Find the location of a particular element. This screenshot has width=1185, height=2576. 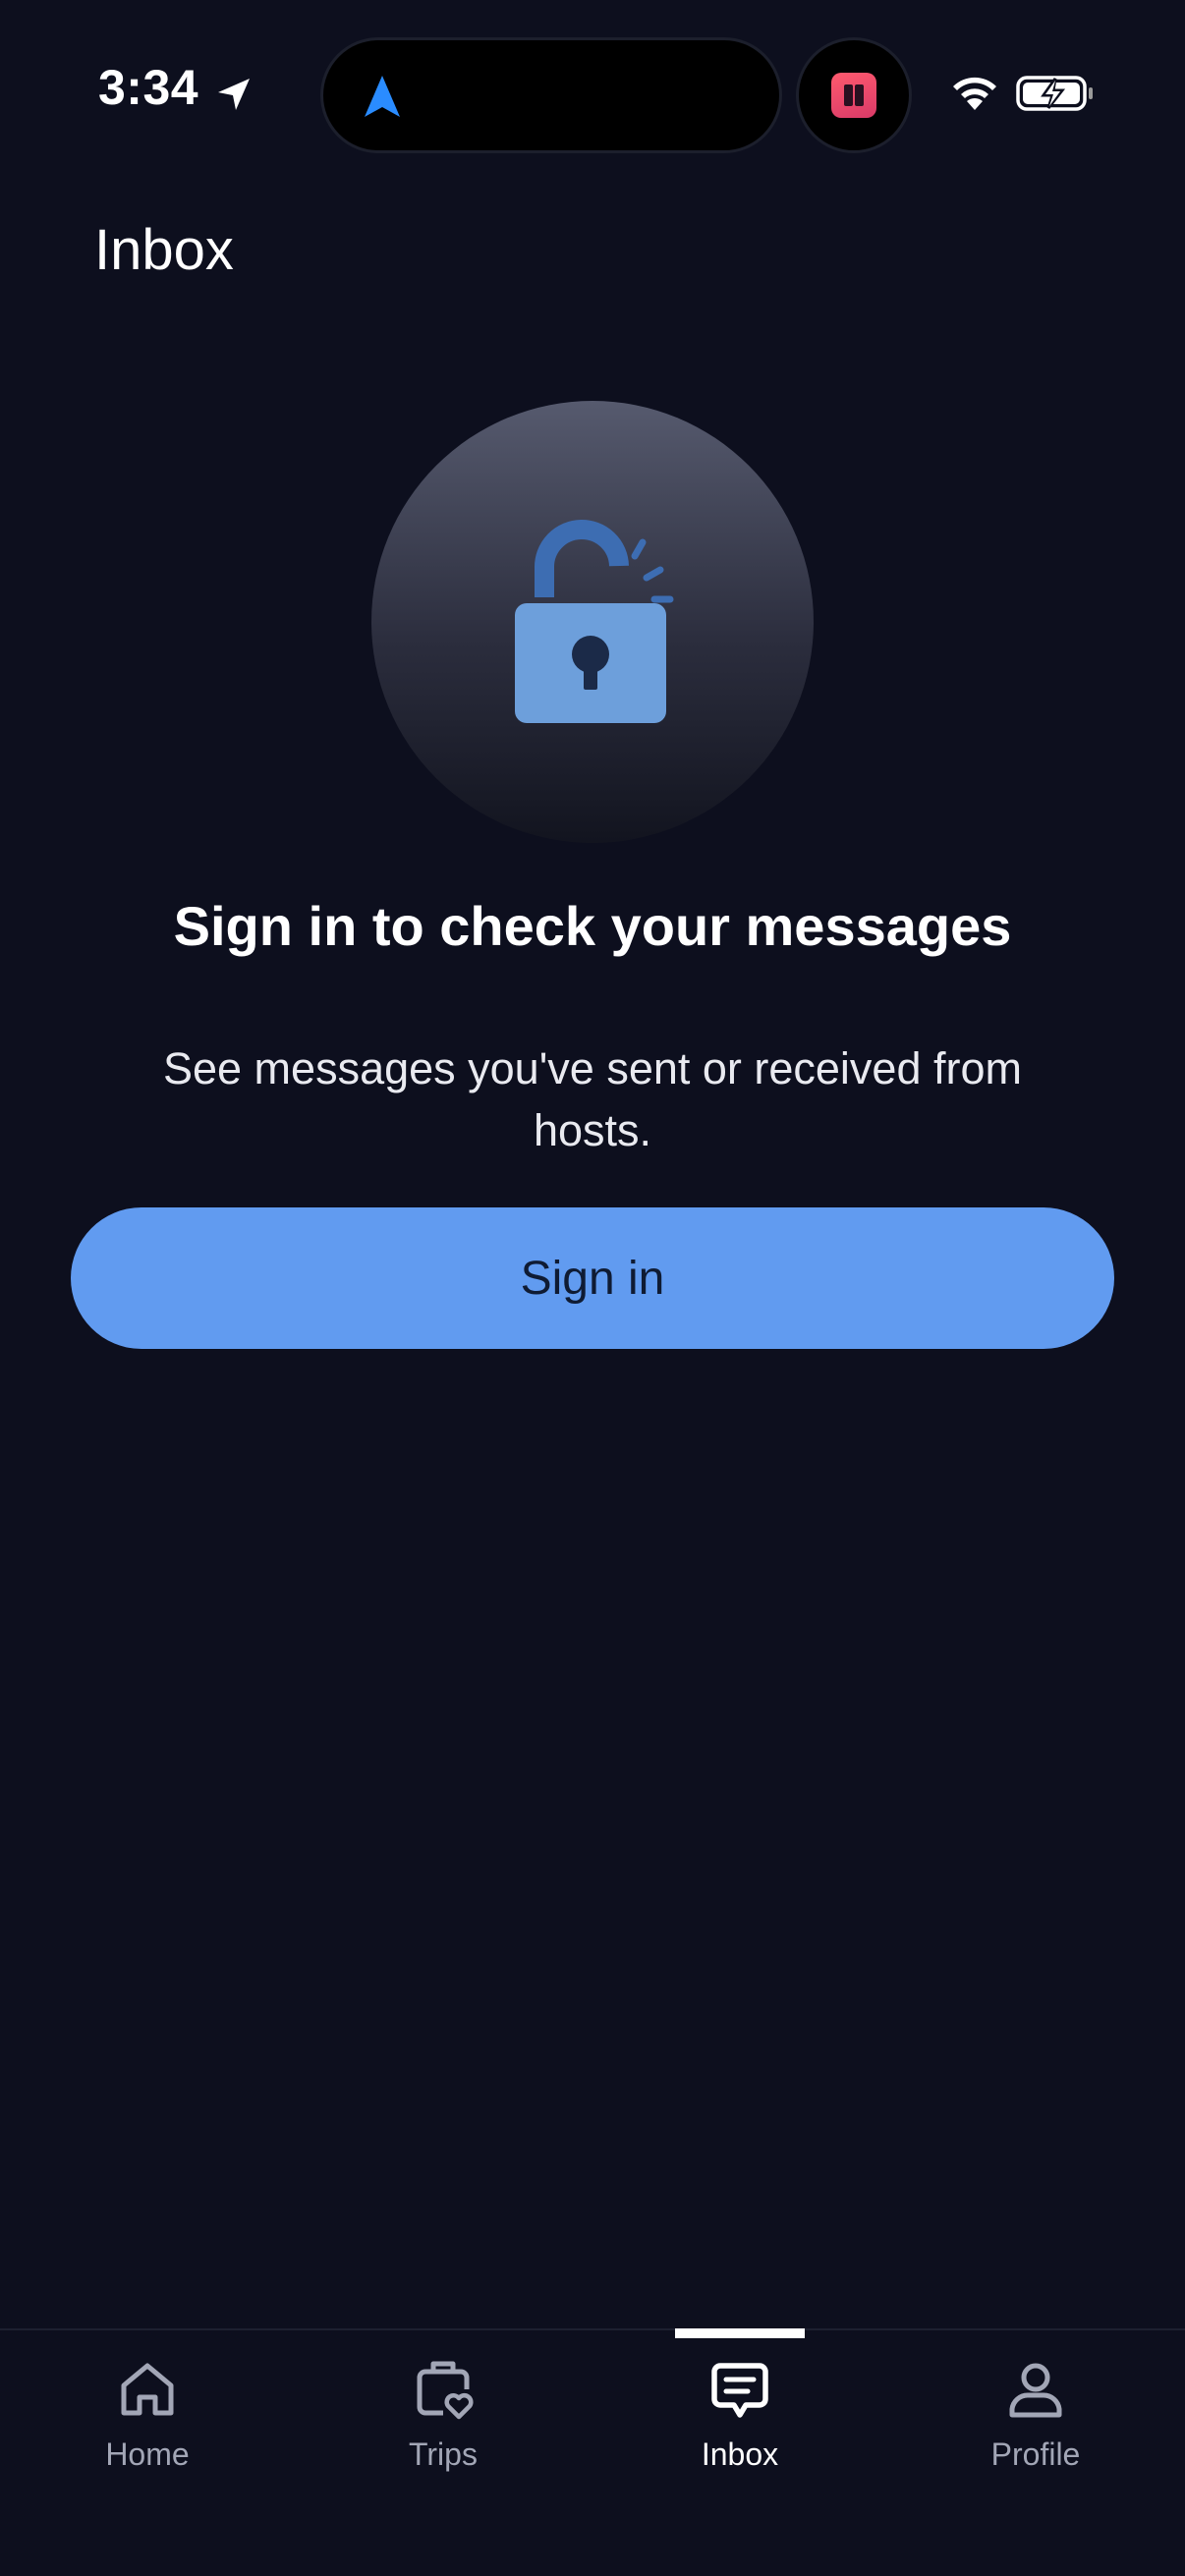

tab-inbox: Inbox is located at coordinates (740, 2418).